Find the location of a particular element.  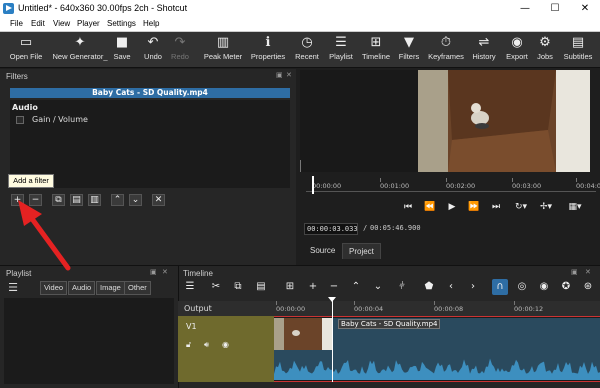

lock-icon: 🔓︎ is located at coordinates (188, 345).